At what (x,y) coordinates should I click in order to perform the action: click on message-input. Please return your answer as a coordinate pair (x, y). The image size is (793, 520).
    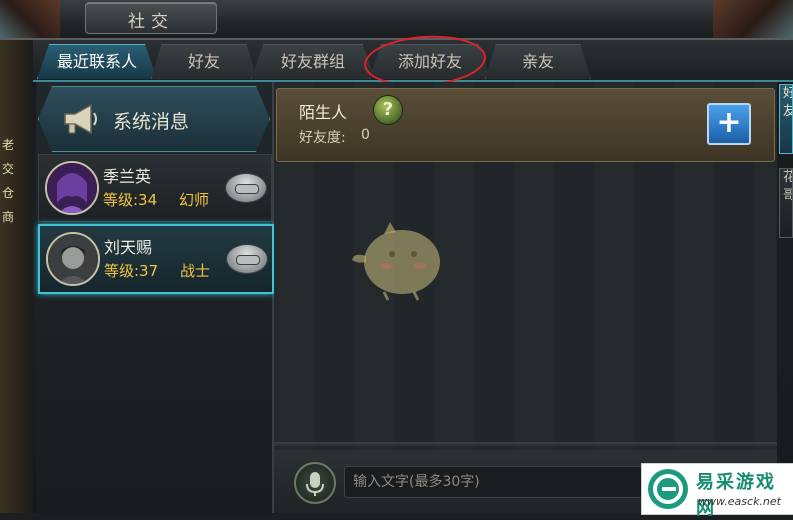
    Looking at the image, I should click on (494, 482).